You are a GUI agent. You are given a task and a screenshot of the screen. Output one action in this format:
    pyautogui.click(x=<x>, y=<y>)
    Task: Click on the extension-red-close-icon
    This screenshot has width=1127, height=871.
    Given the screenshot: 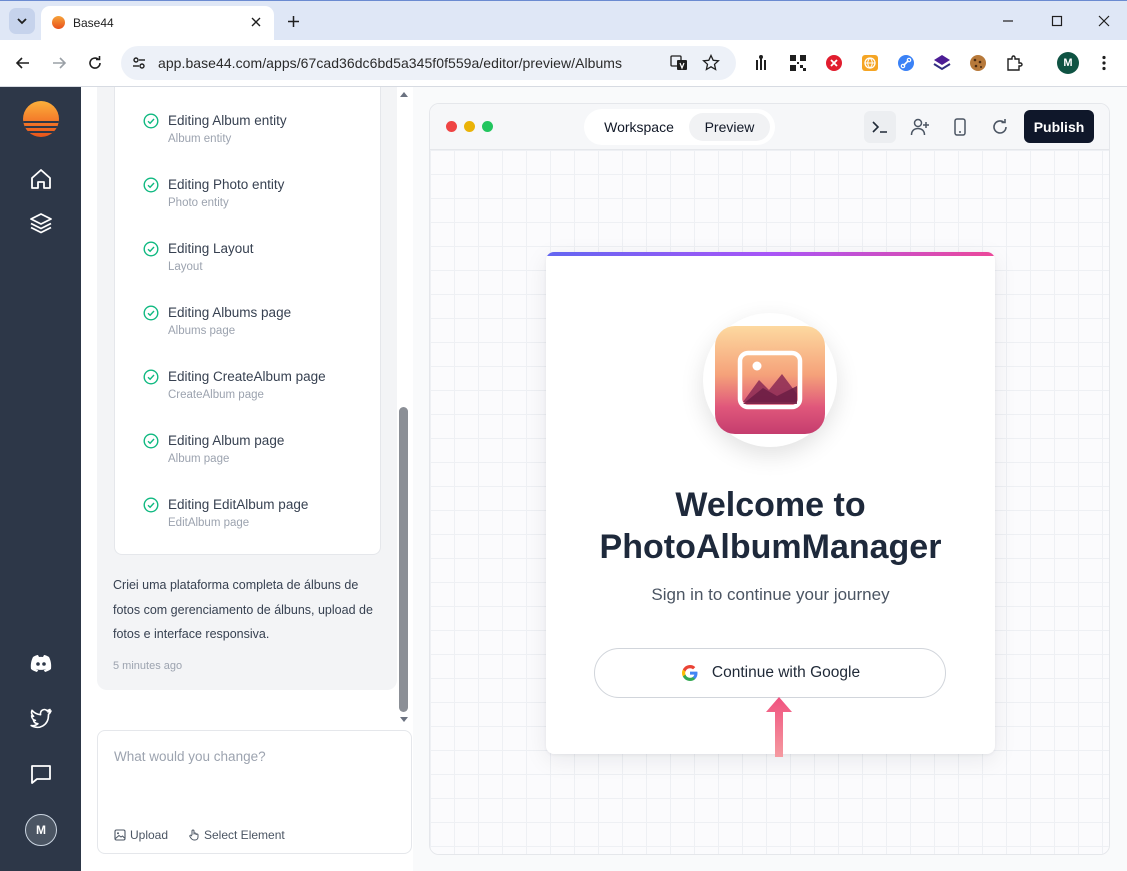 What is the action you would take?
    pyautogui.click(x=834, y=63)
    